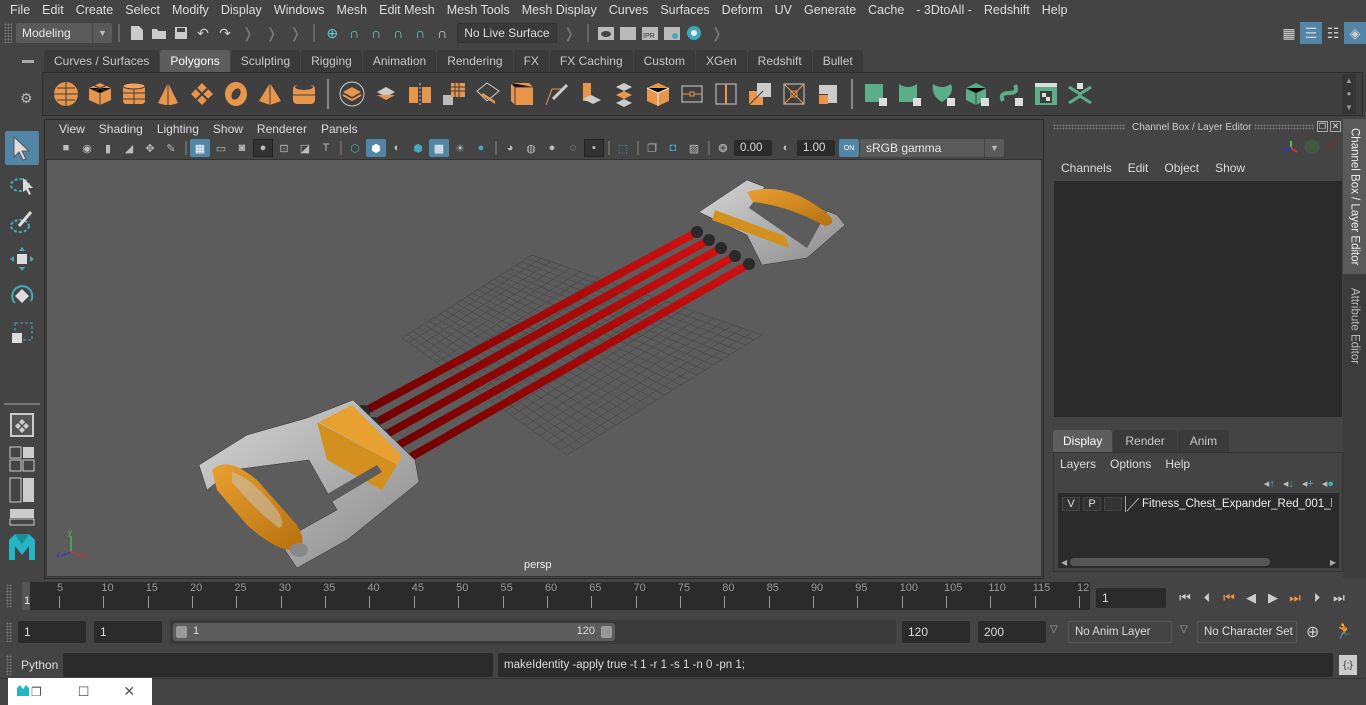 This screenshot has width=1366, height=705. Describe the element at coordinates (591, 61) in the screenshot. I see `shelf-tab-fx-caching: FX Caching` at that location.